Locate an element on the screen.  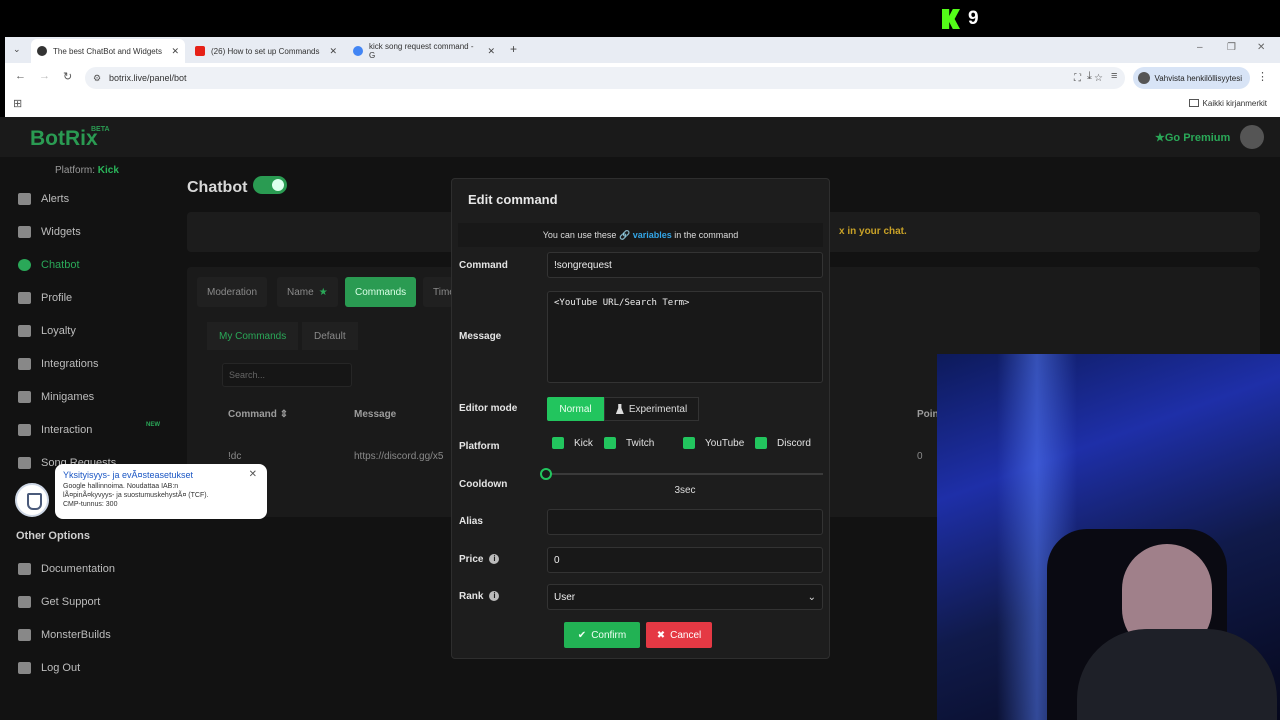
sidebar-item-minigames: Minigames is located at coordinates (56, 397).